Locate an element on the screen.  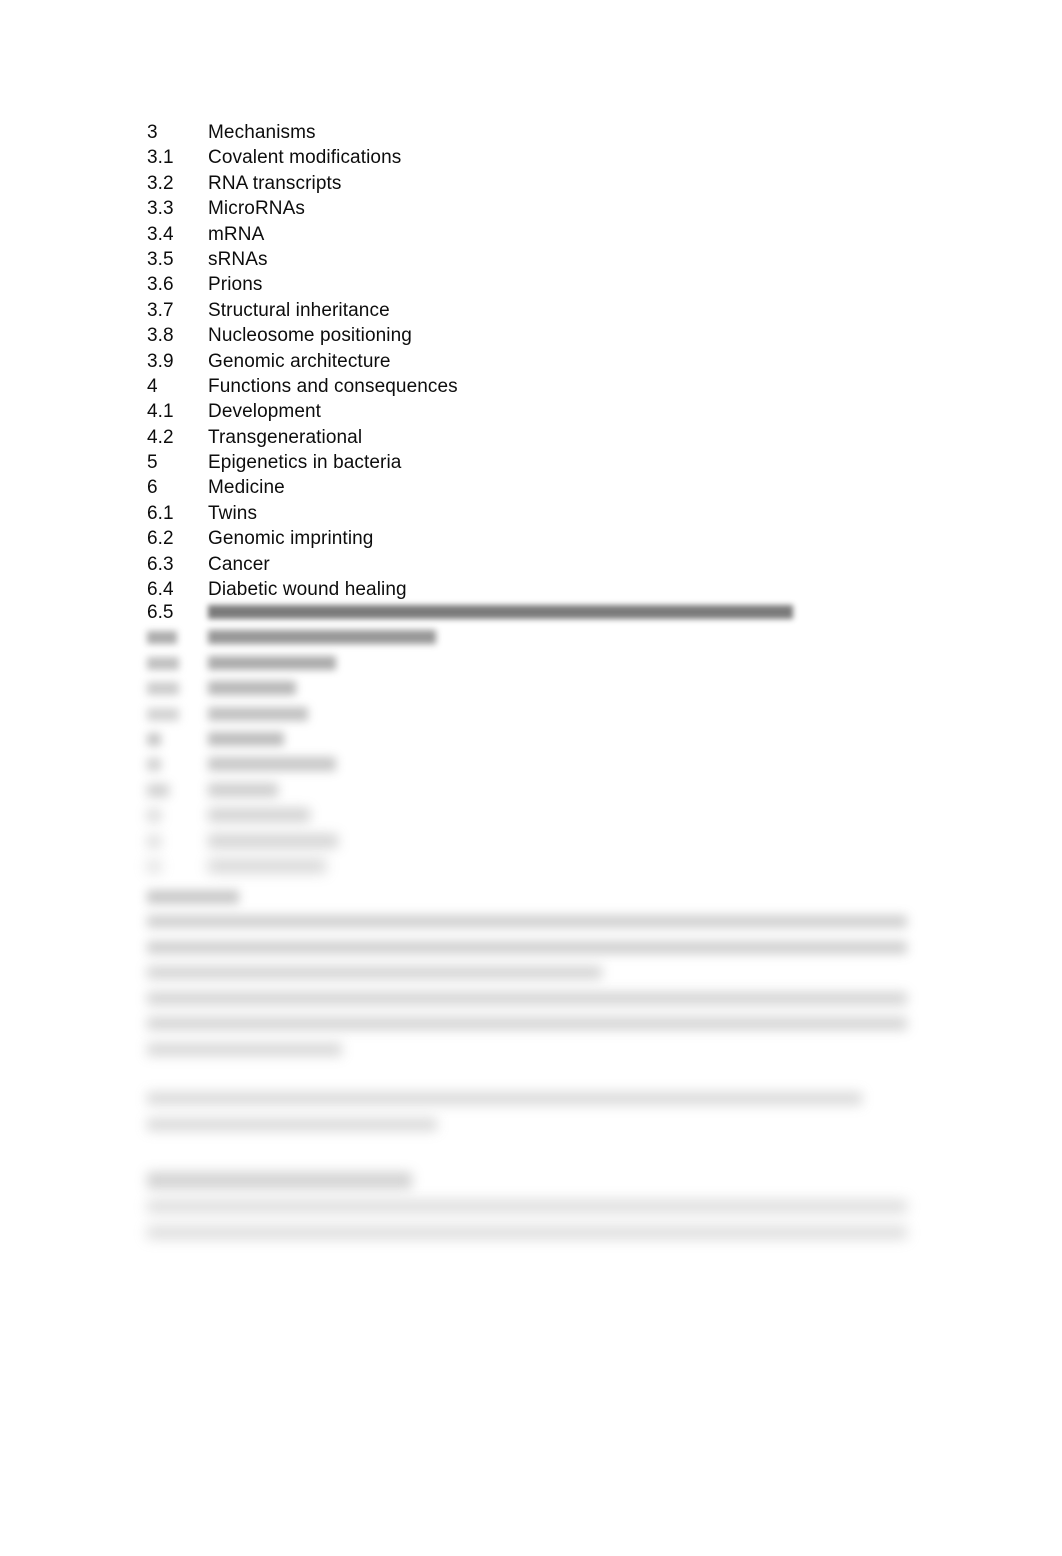
toc-entry-label: Covalent modifications is located at coordinates (305, 158).